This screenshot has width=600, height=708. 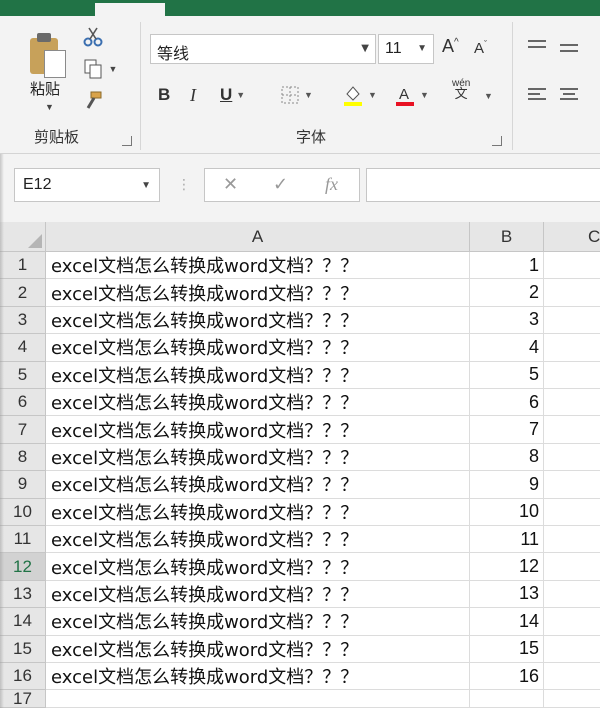 What do you see at coordinates (23, 567) in the screenshot?
I see `row-header: 12` at bounding box center [23, 567].